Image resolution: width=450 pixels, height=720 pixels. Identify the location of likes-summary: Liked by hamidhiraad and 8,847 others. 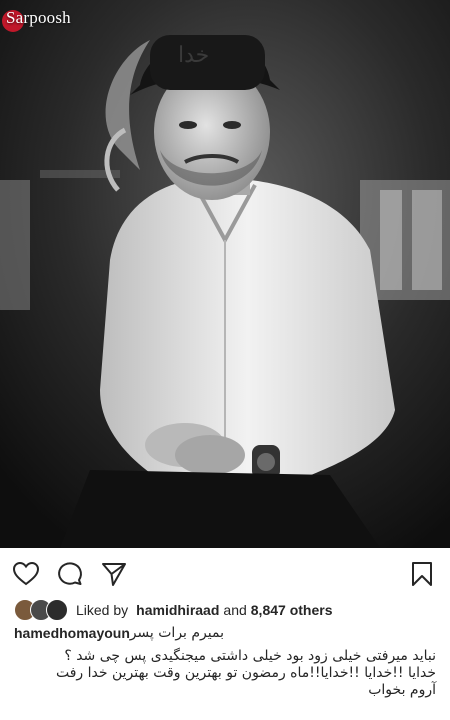
(173, 610).